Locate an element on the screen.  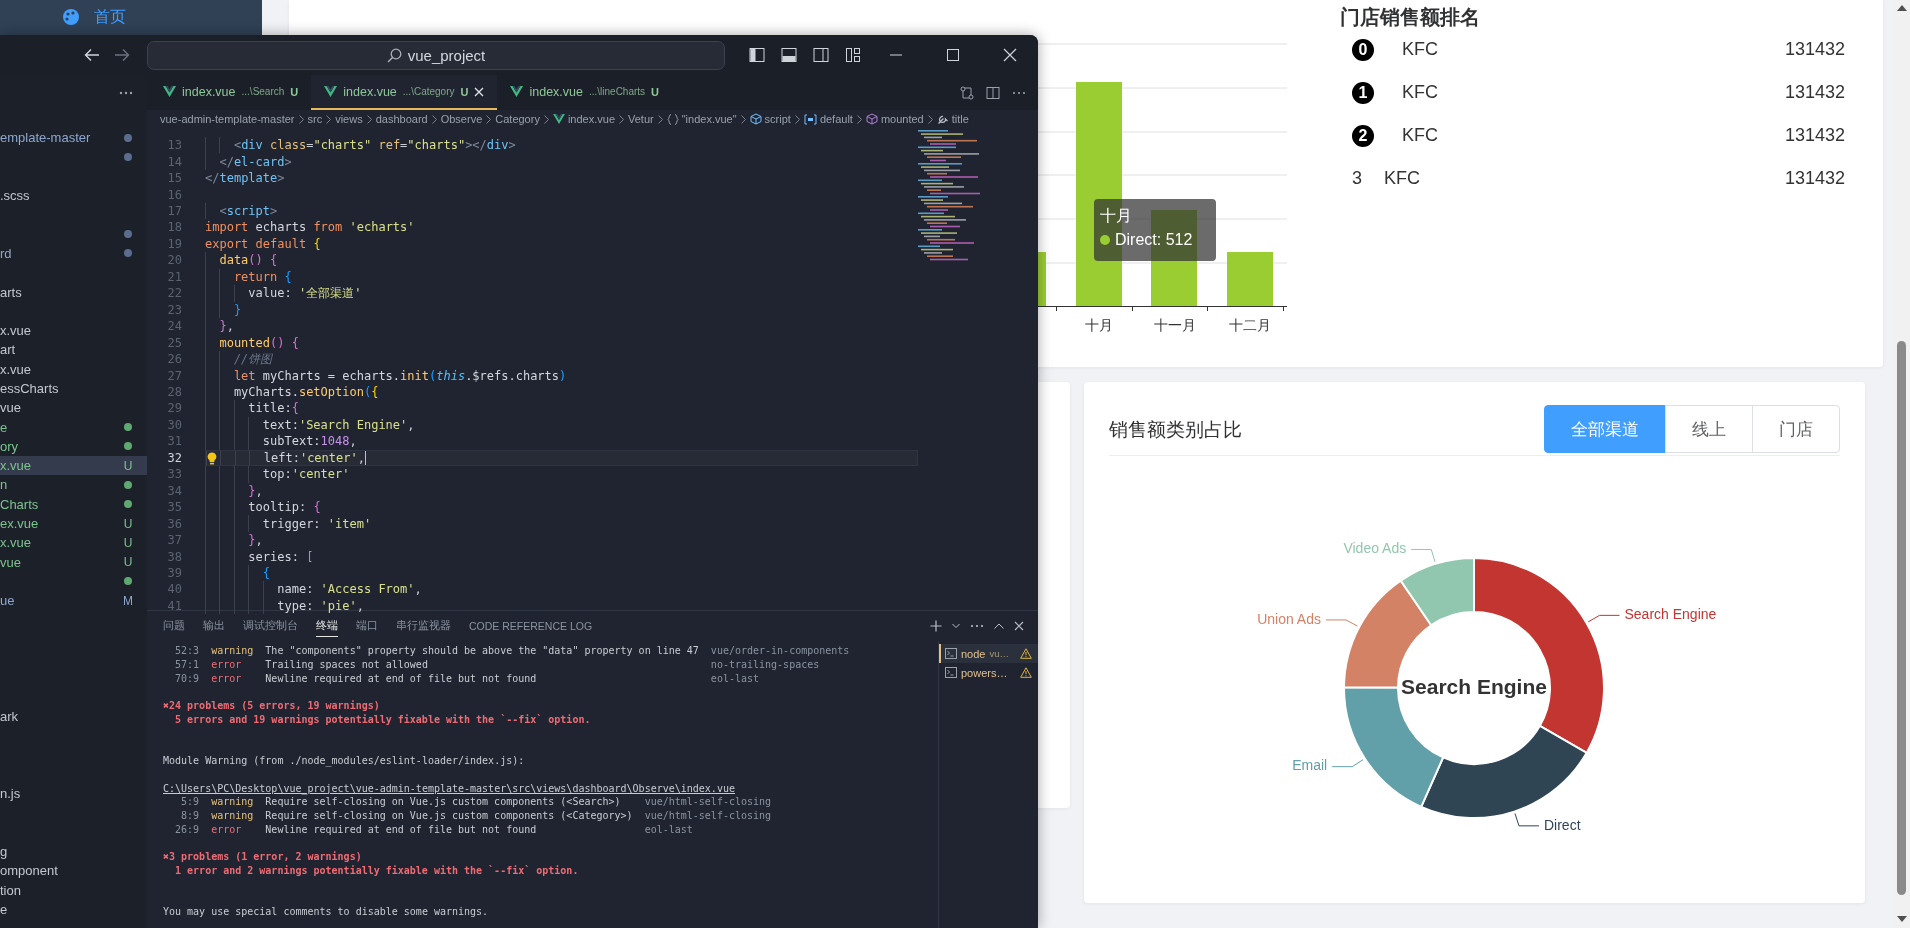
breadcrumb-item: vue-admin-template-master is located at coordinates (227, 119).